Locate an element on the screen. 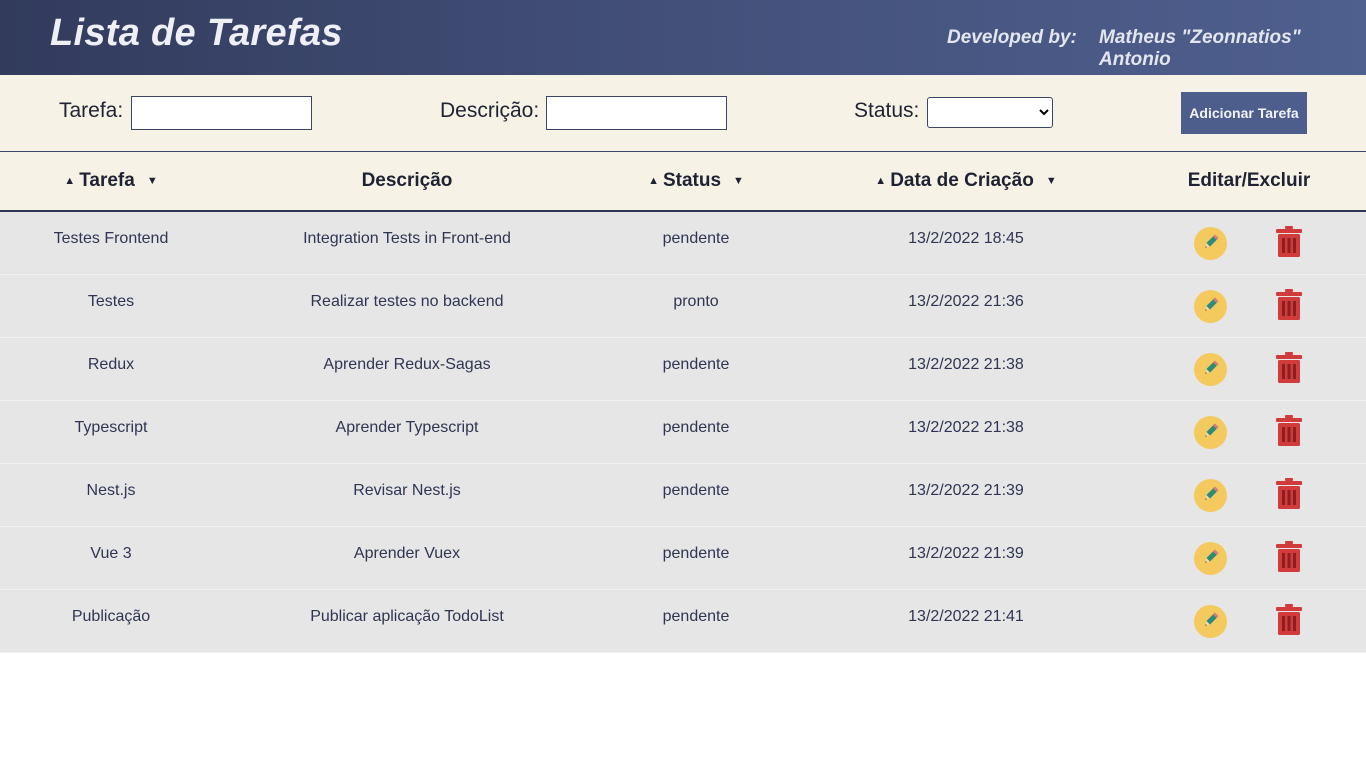 The height and width of the screenshot is (768, 1366). task-label: Tarefa: is located at coordinates (91, 110).